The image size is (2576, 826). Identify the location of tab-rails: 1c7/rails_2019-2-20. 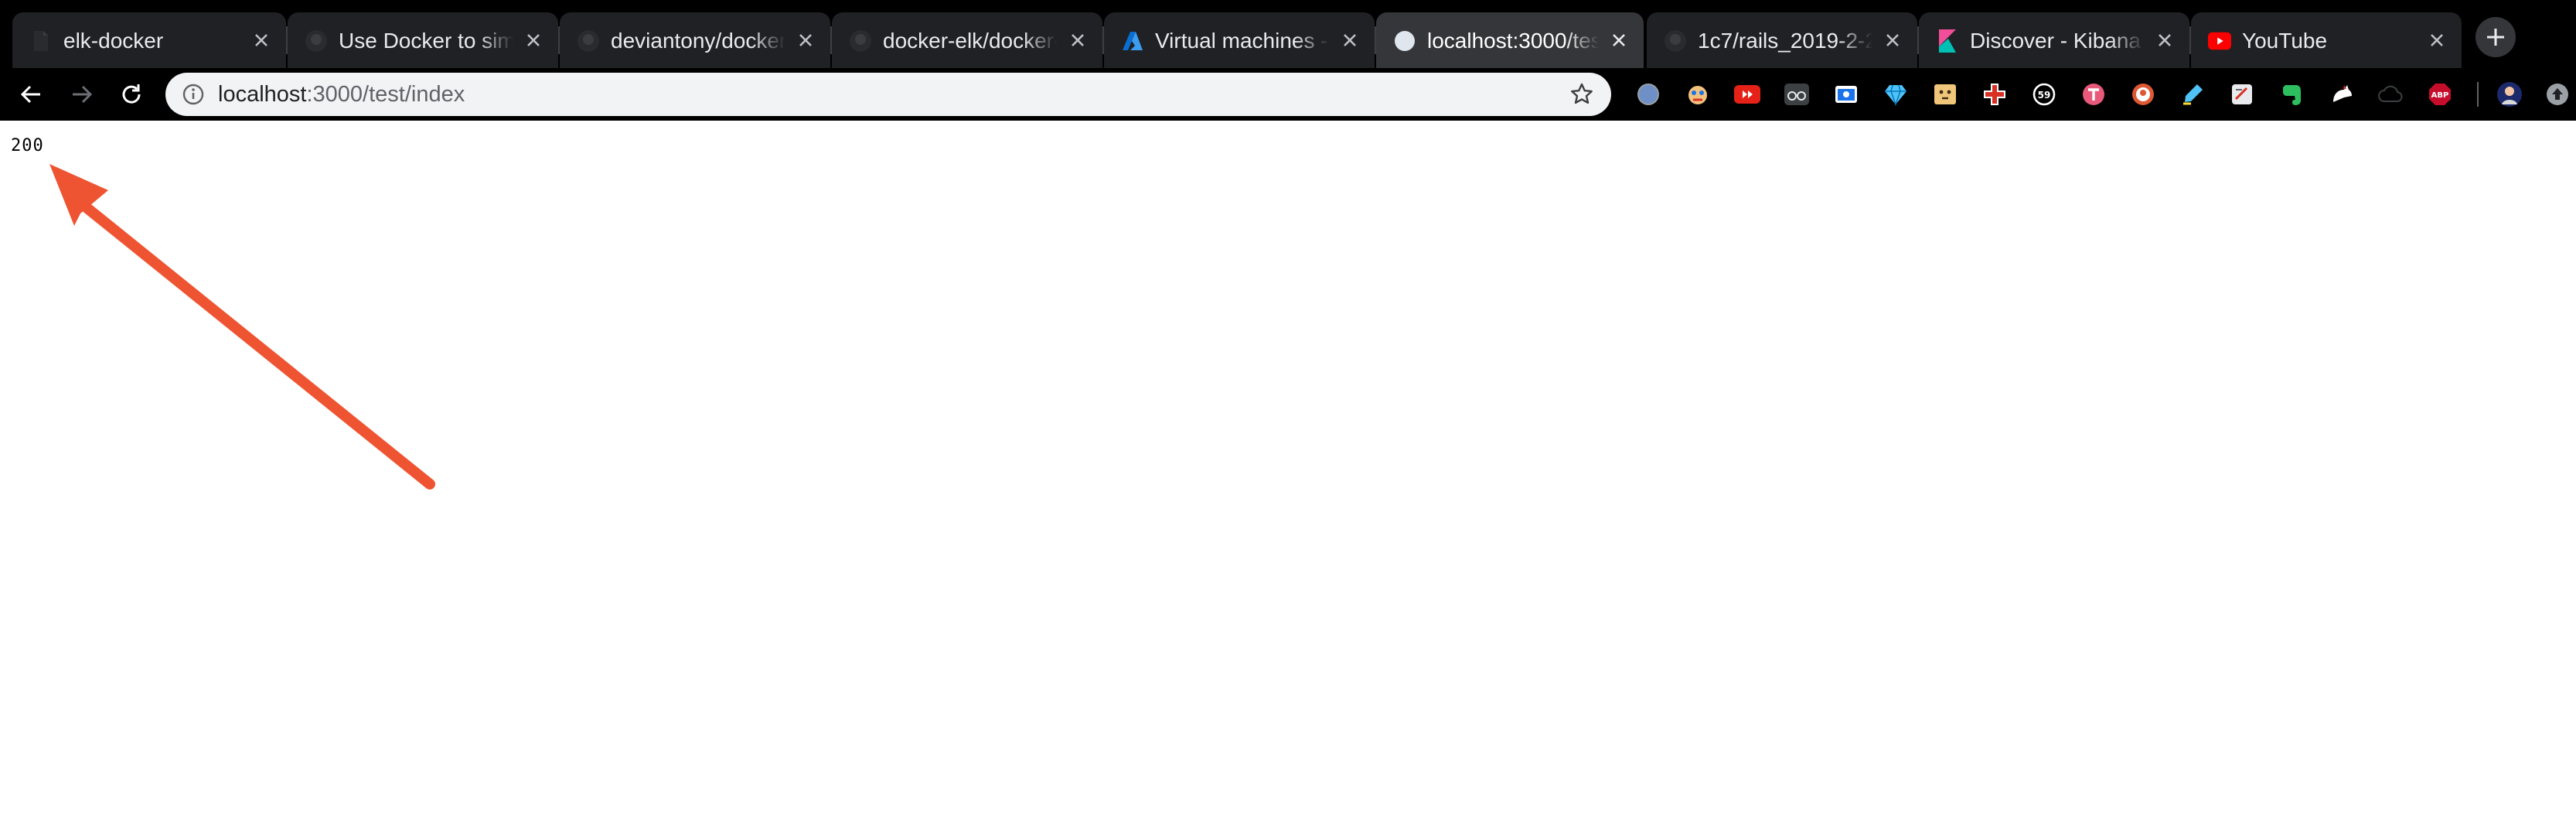
(1783, 40).